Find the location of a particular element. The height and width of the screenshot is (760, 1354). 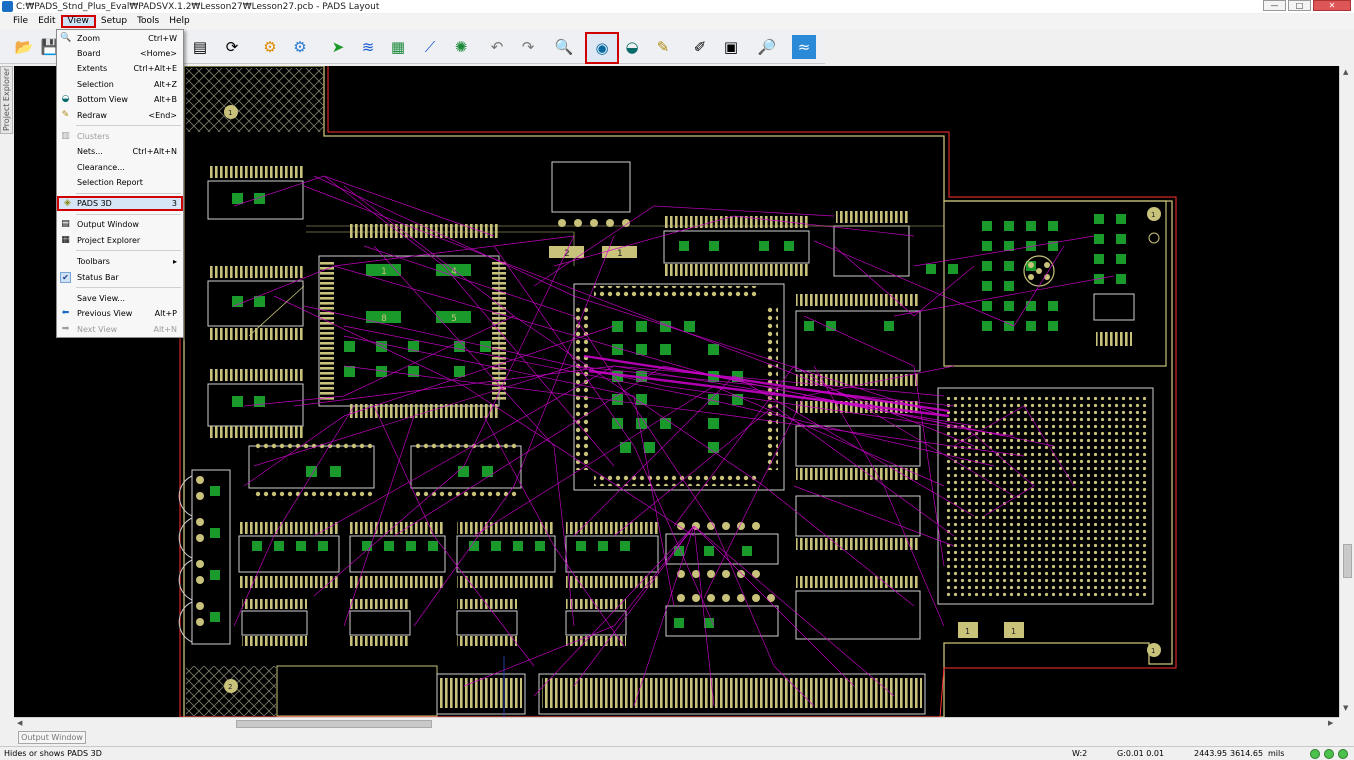

menu-view: View is located at coordinates (78, 21).